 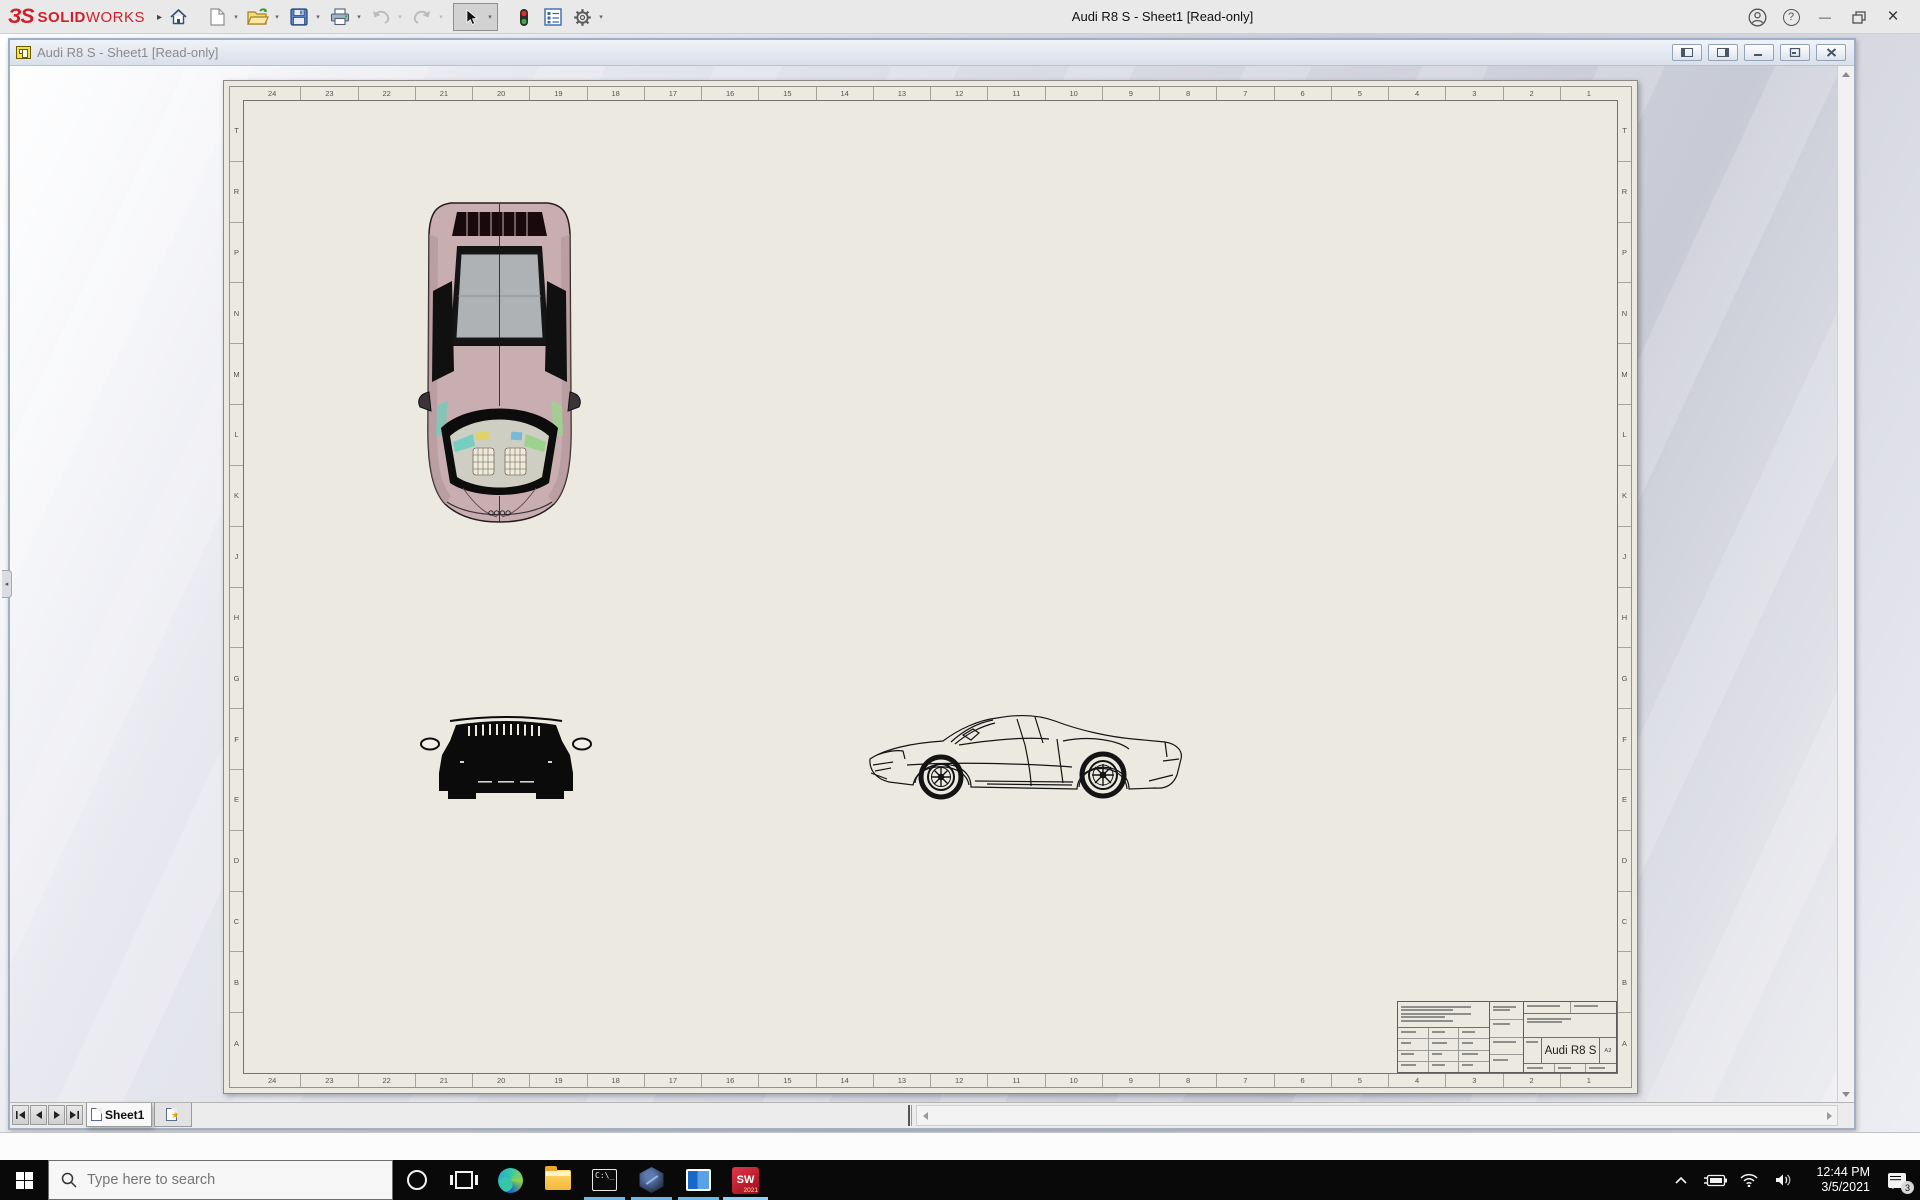 I want to click on zone-label: 20, so click(x=502, y=1080).